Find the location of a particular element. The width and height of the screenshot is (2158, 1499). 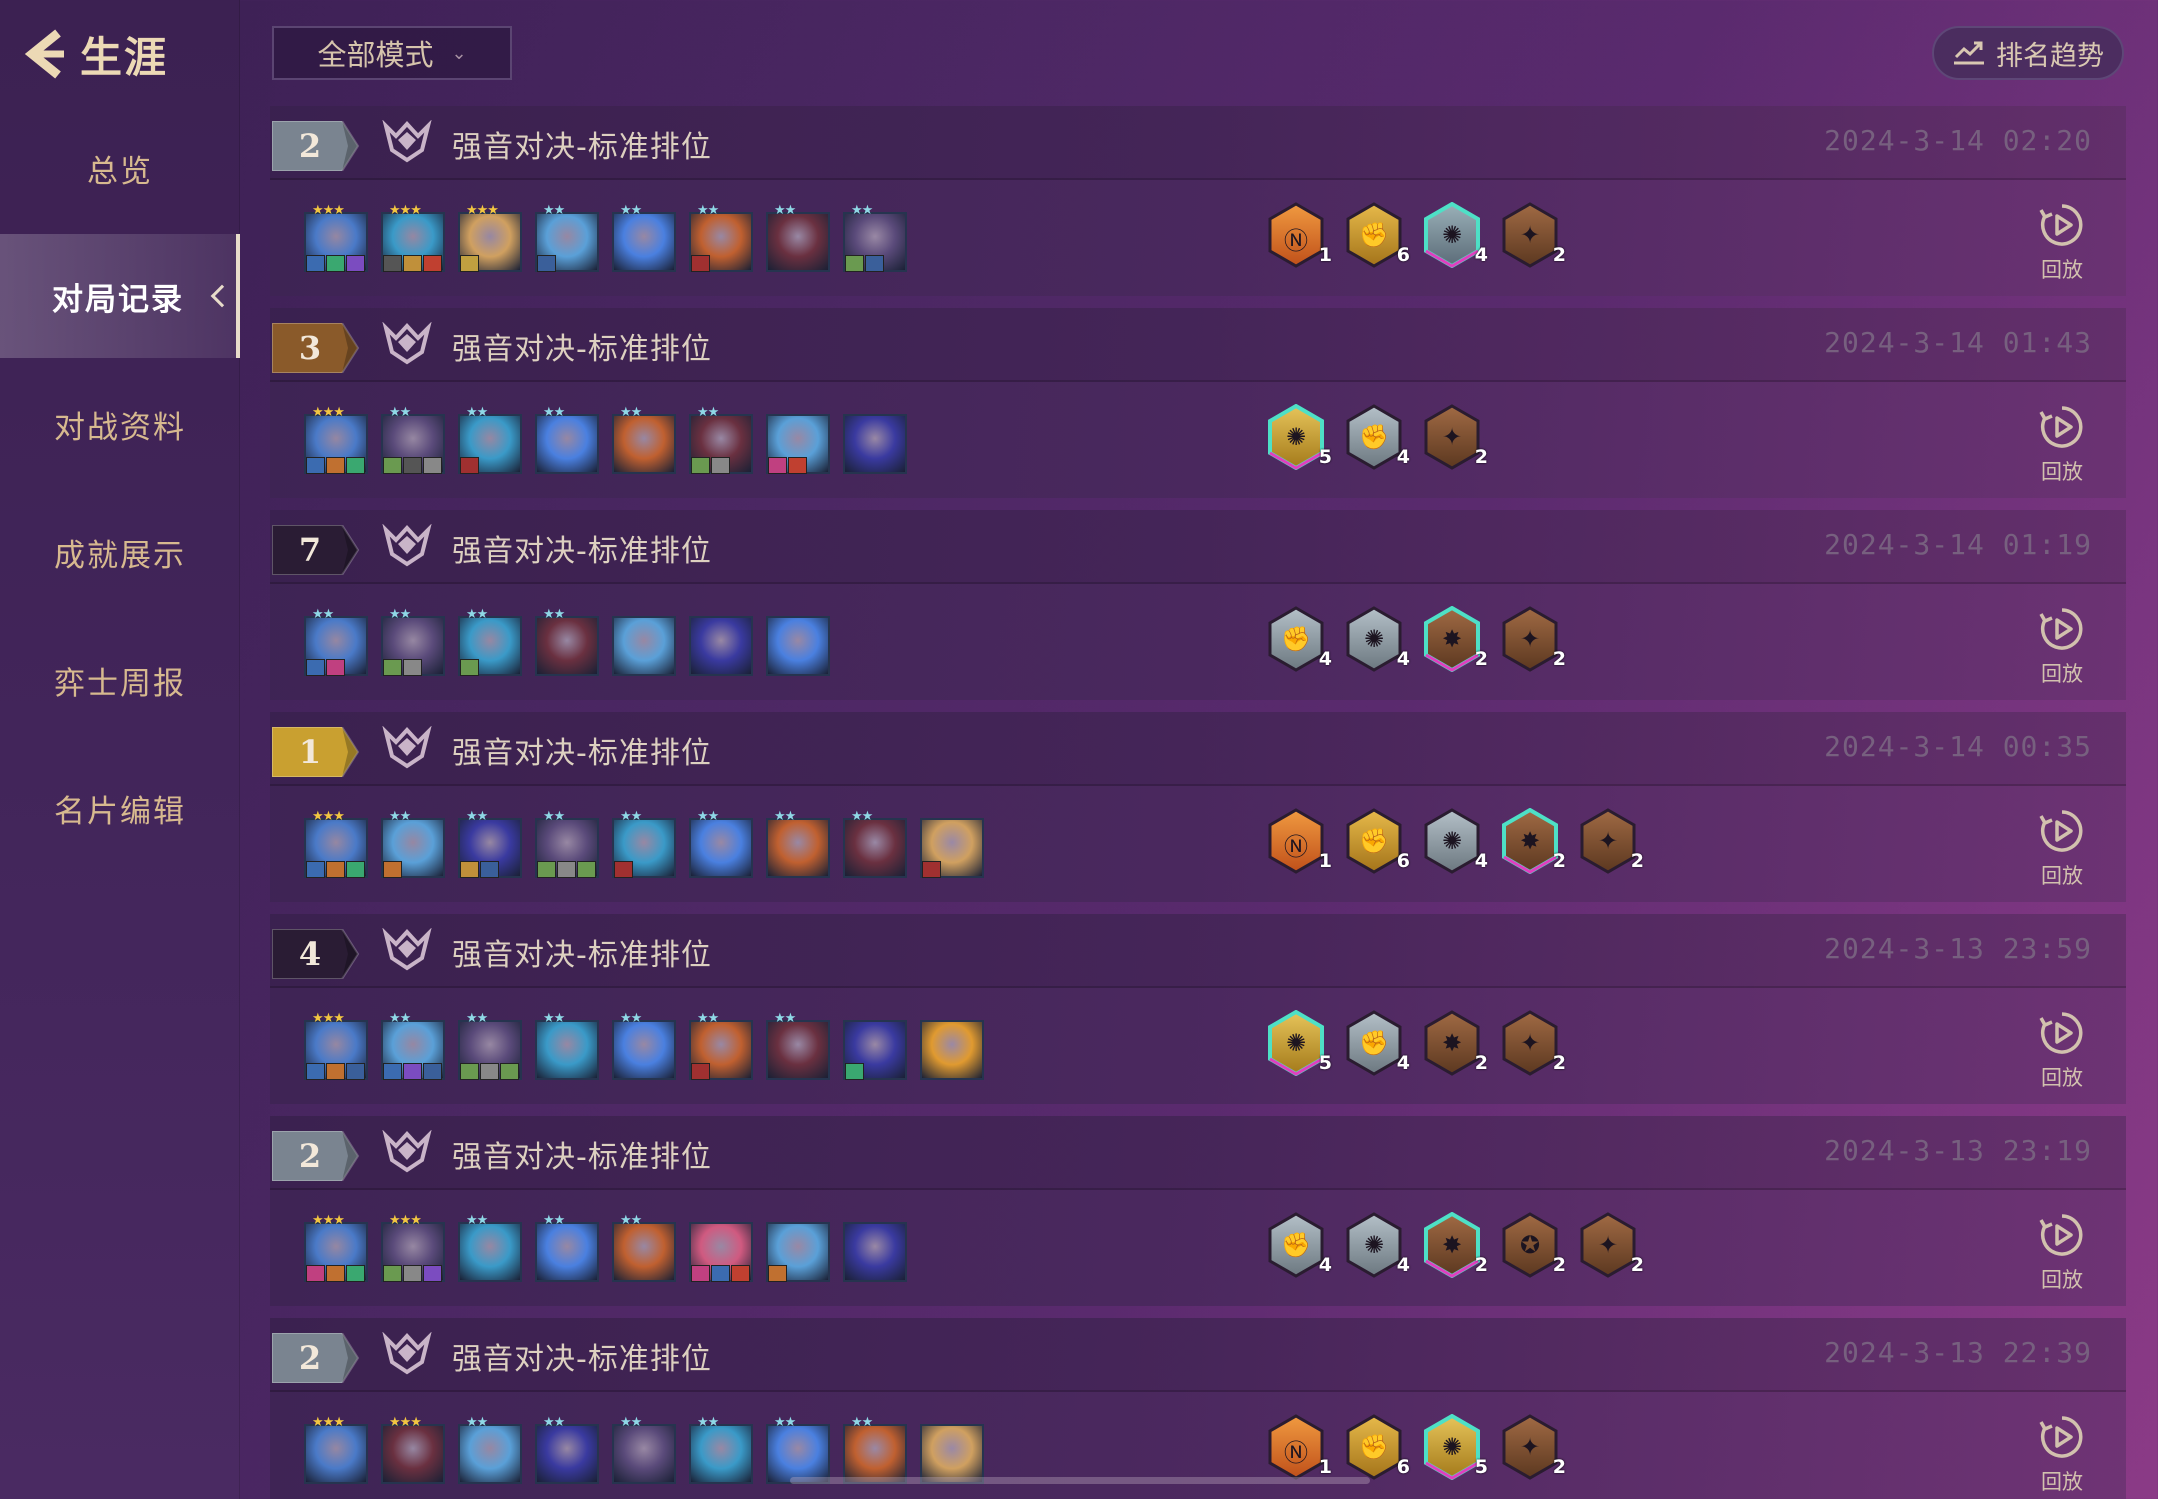

scrollbar is located at coordinates (1080, 1480).